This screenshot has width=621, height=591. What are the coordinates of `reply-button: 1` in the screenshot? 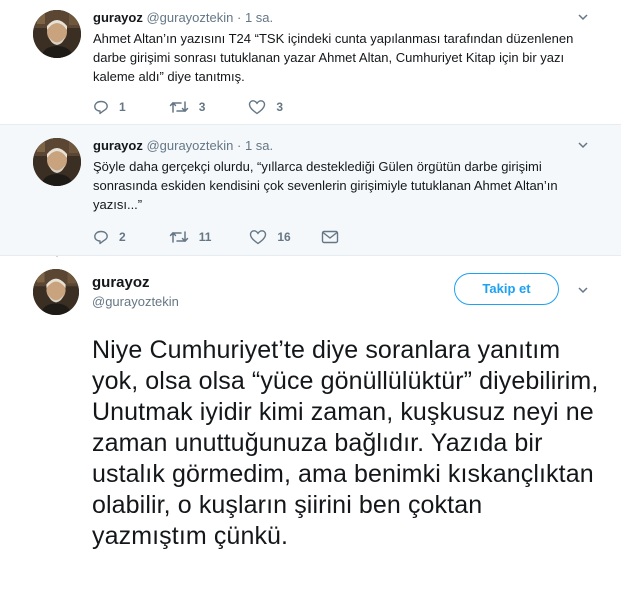 It's located at (109, 107).